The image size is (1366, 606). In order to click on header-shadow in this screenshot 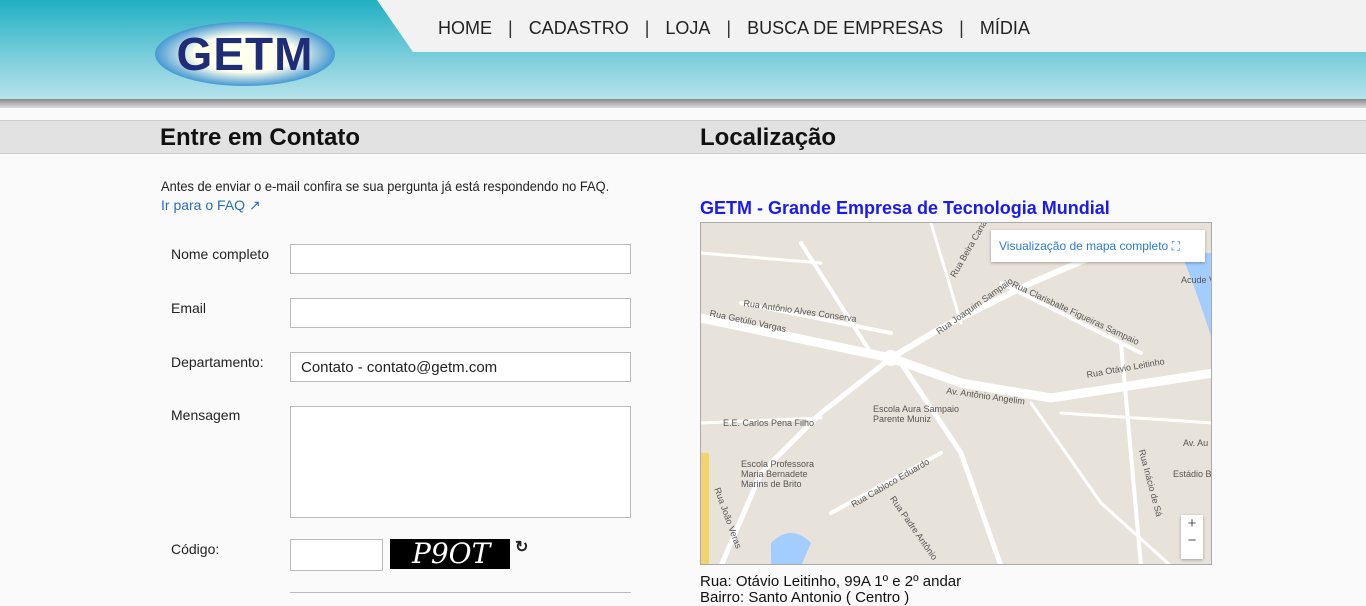, I will do `click(683, 103)`.